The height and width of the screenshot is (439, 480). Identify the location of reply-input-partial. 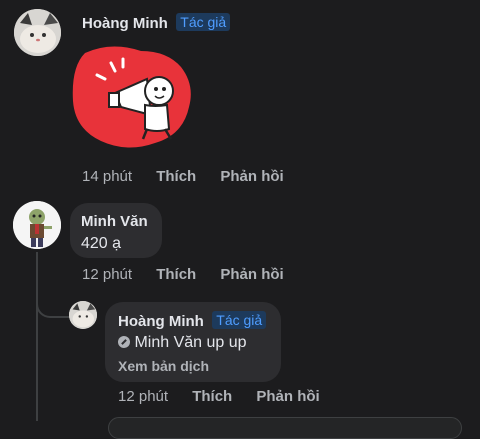
(285, 428).